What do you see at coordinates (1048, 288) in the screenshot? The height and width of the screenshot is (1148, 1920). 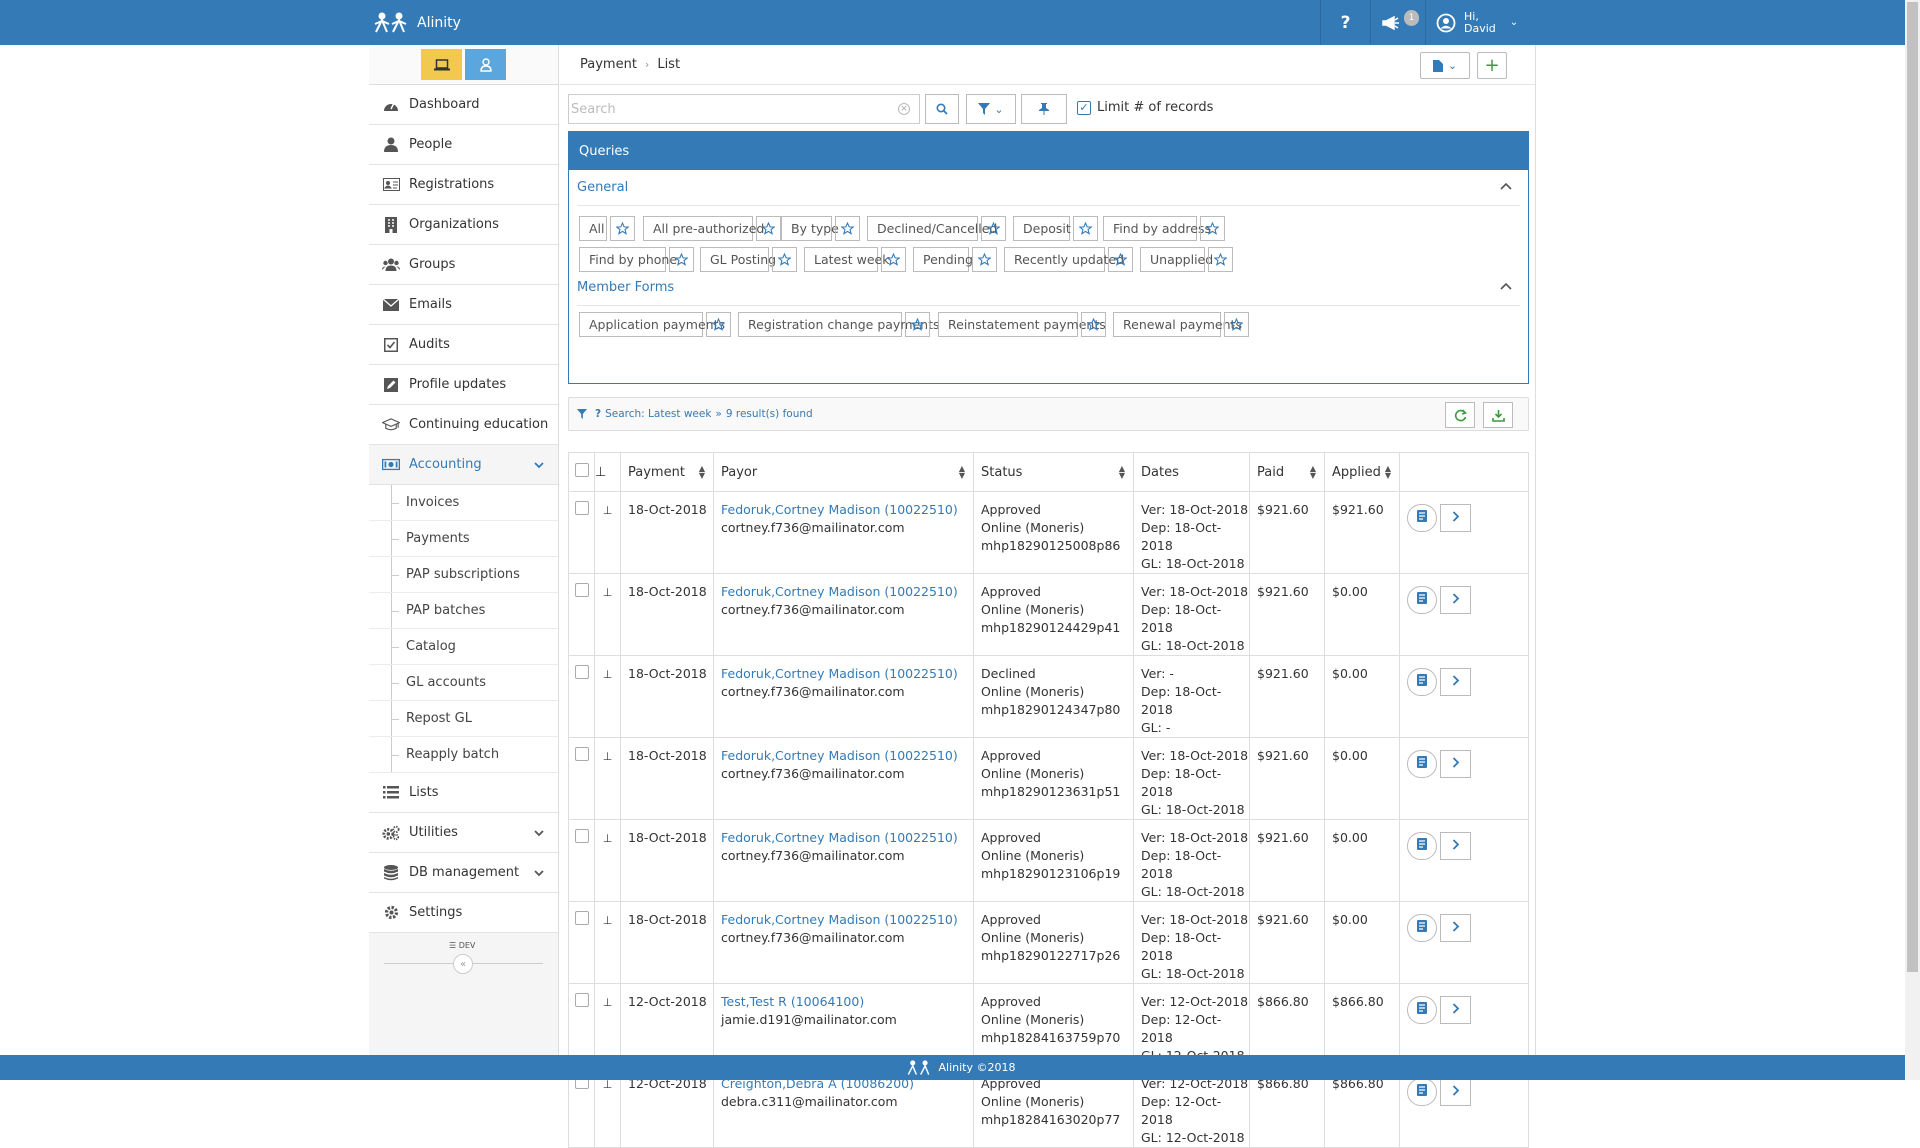 I see `member-forms-section-header: Member Forms` at bounding box center [1048, 288].